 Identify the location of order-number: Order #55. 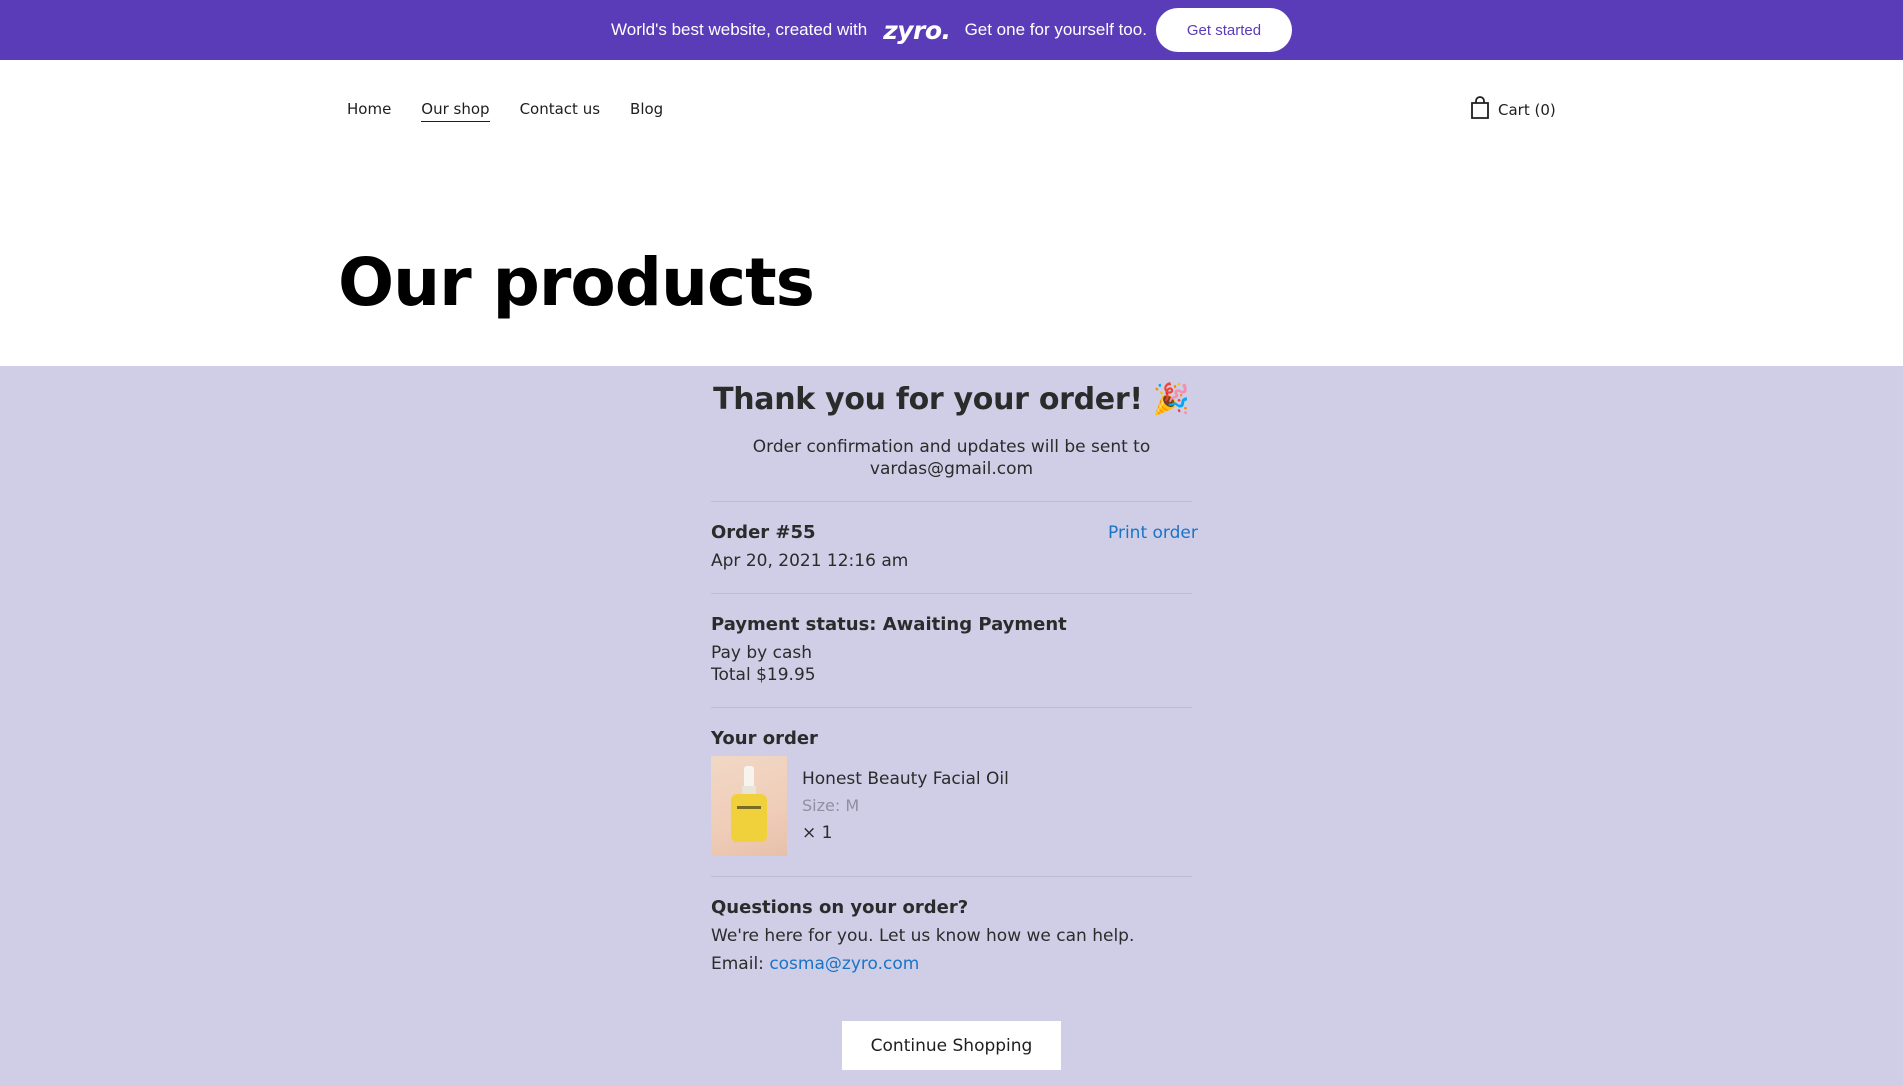
(763, 532).